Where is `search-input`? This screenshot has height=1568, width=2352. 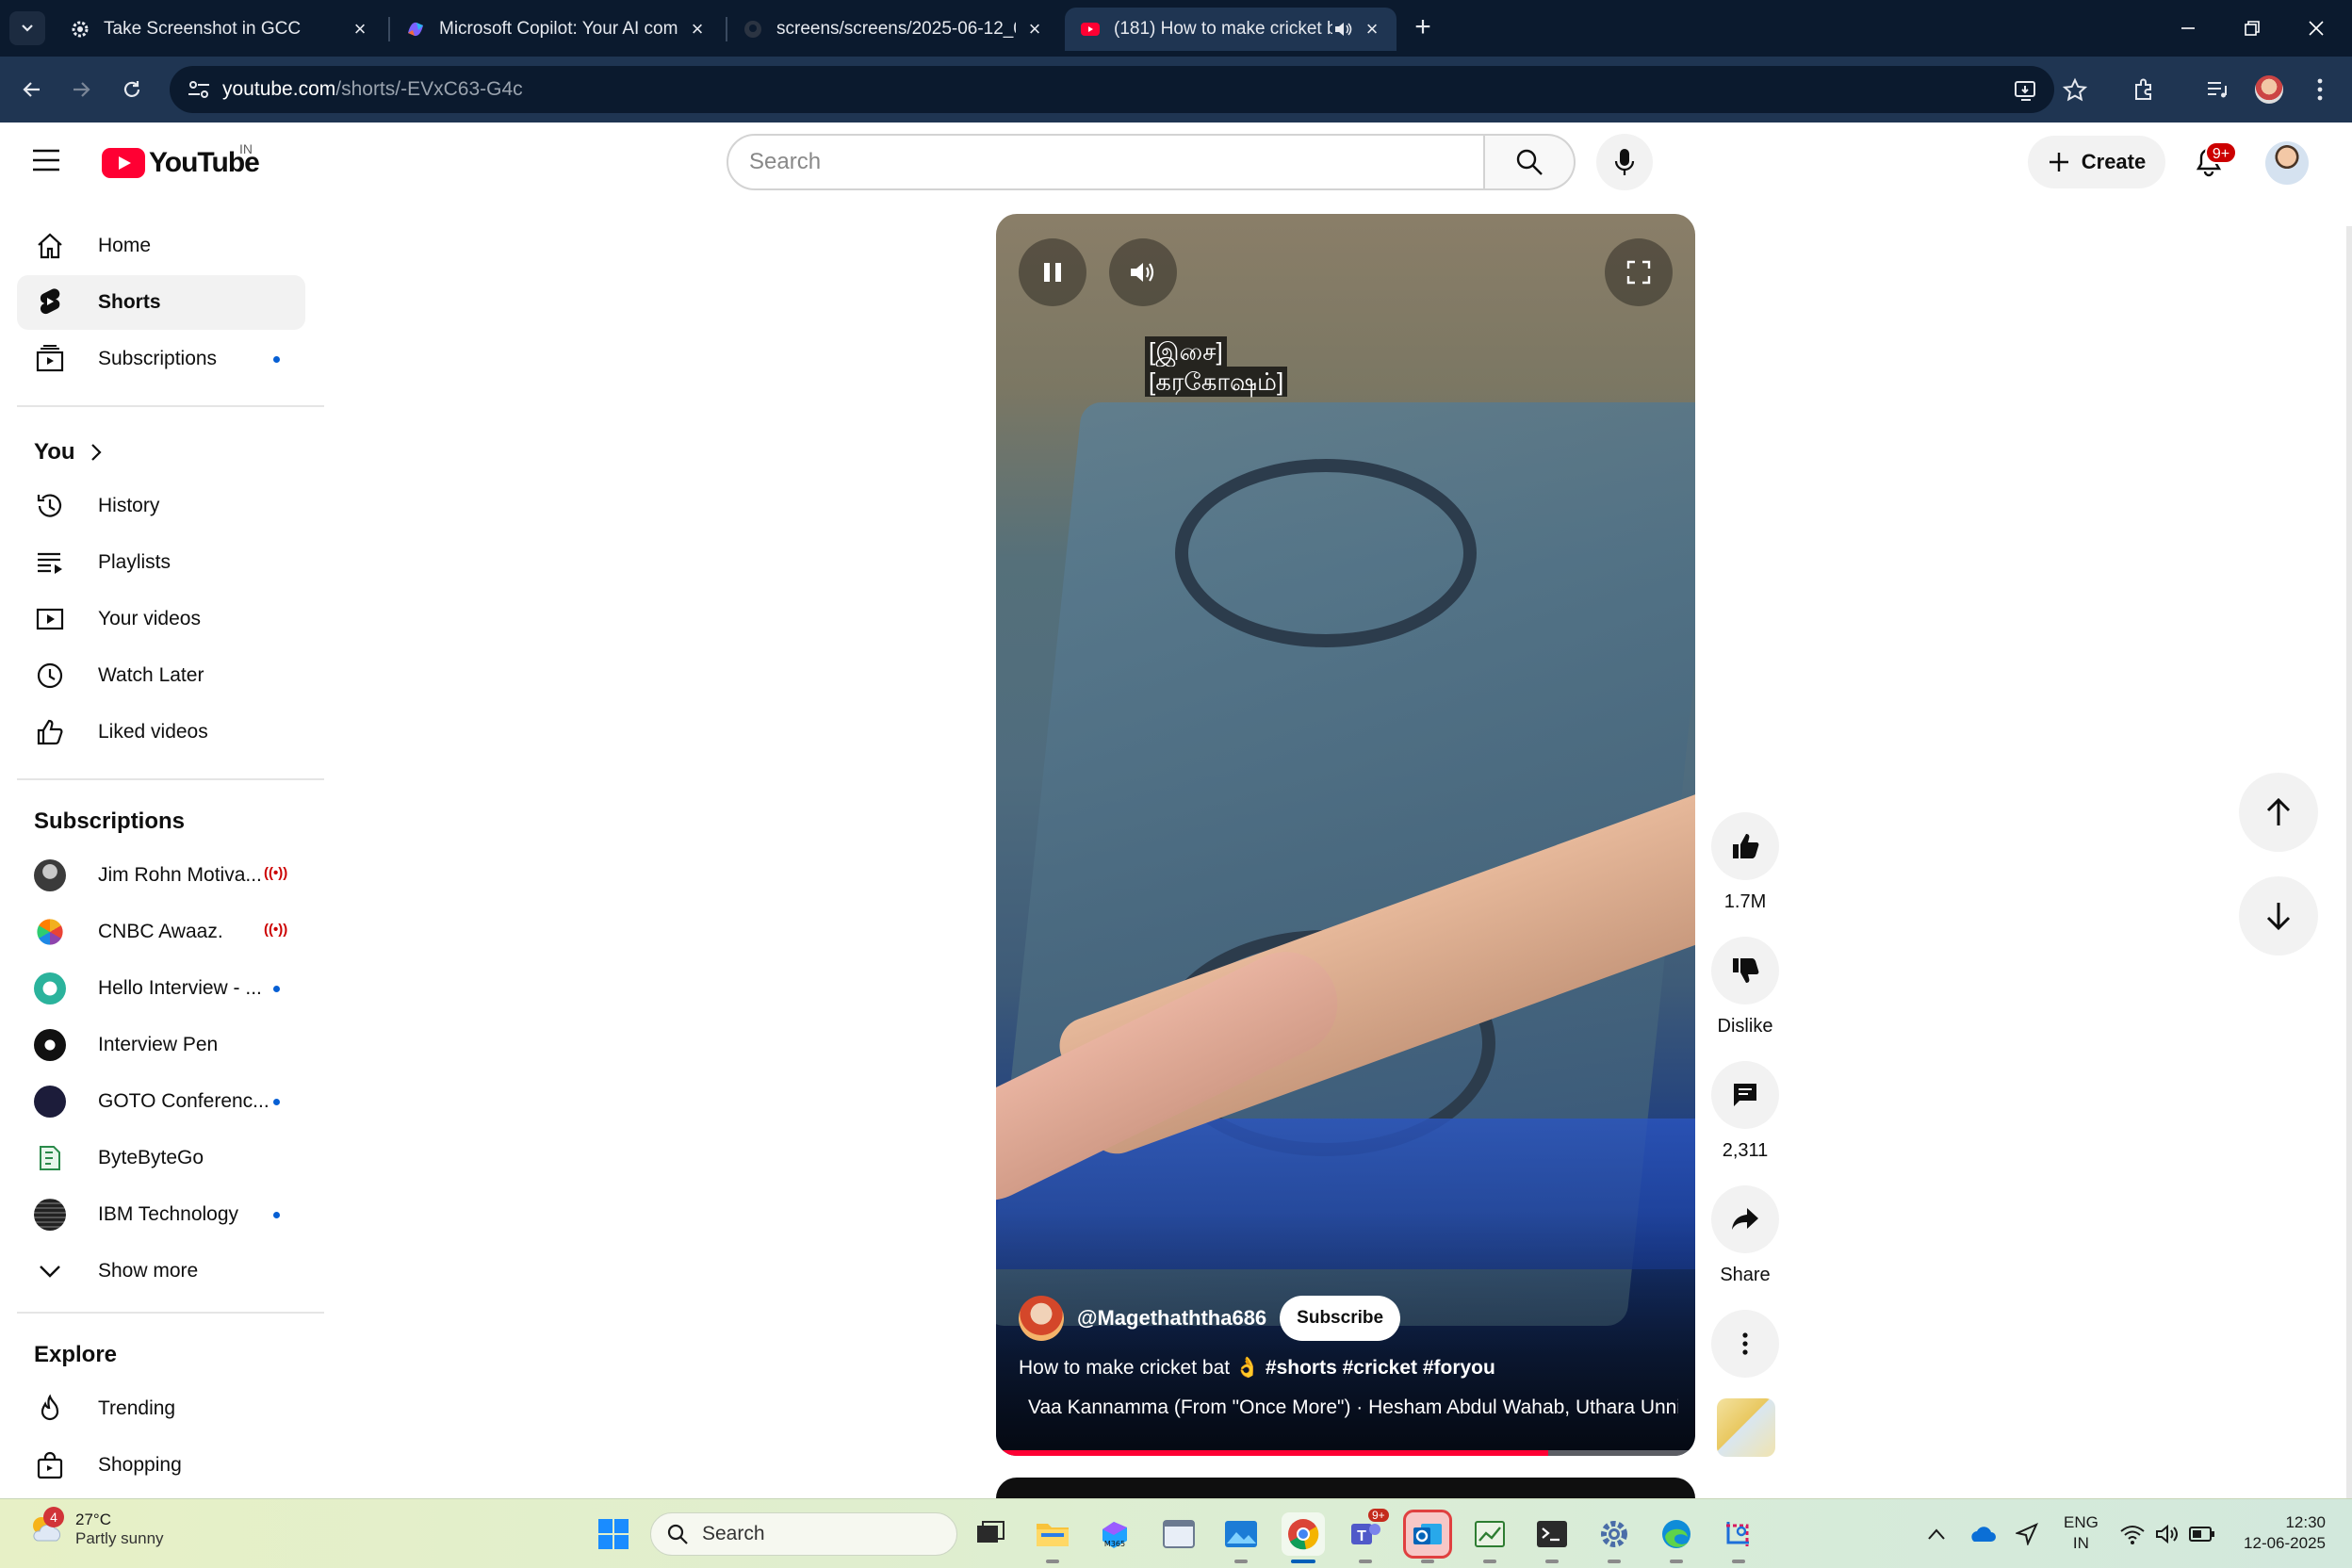
search-input is located at coordinates (1116, 162).